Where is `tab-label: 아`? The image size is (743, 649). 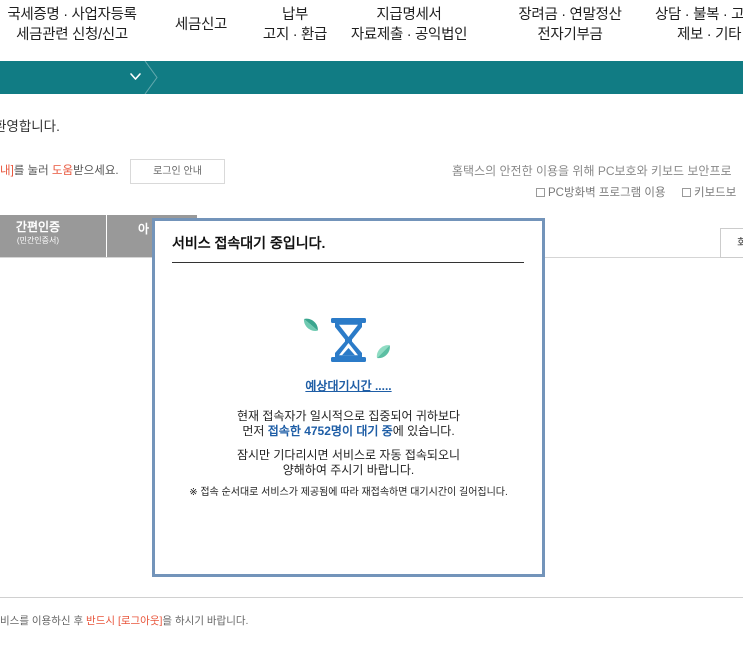
tab-label: 아 is located at coordinates (144, 229).